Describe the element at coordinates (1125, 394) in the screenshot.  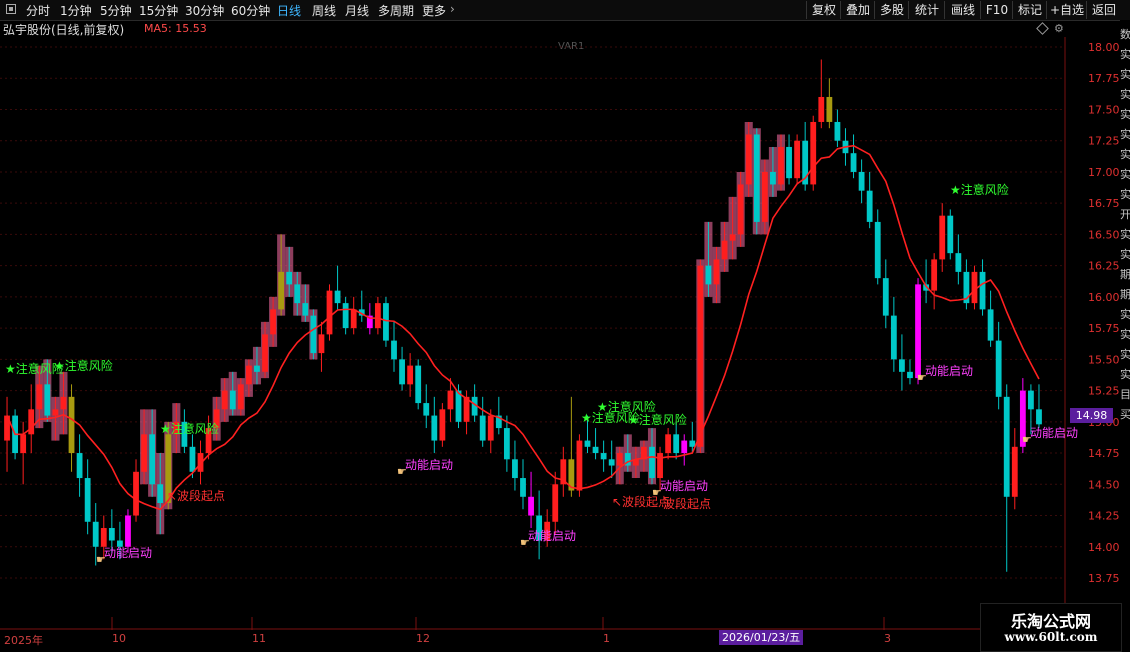
I see `right-strip-char: 目` at that location.